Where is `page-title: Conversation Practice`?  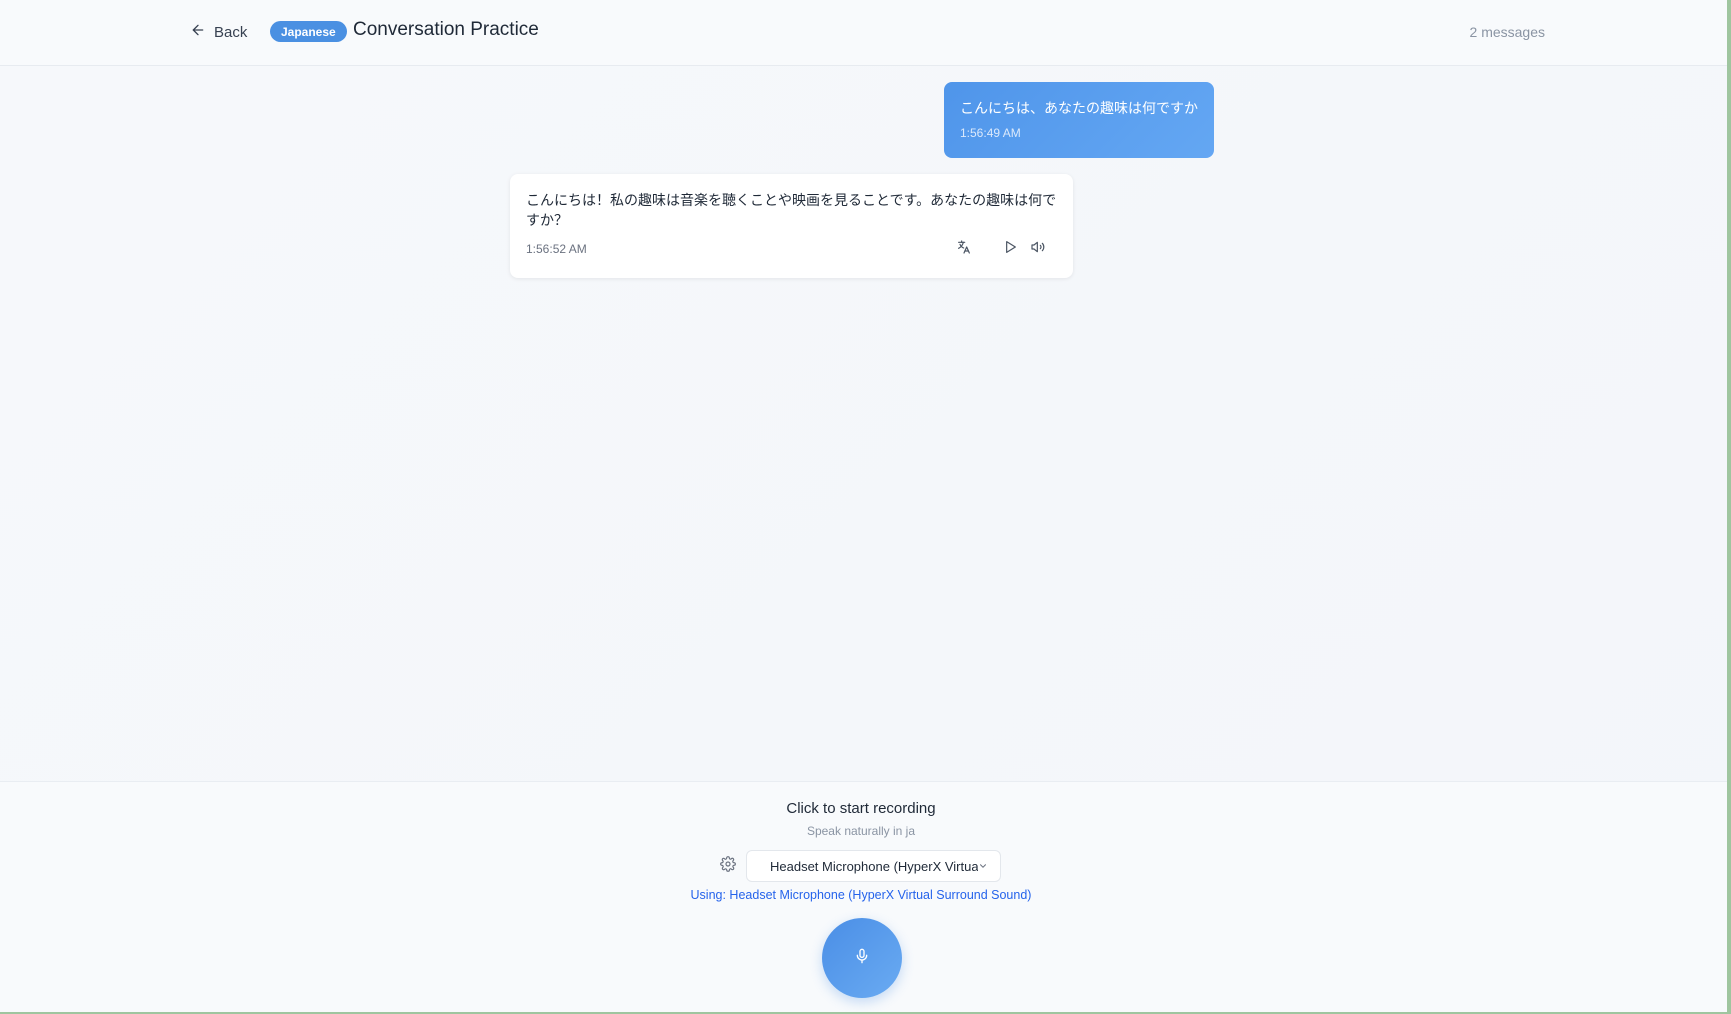 page-title: Conversation Practice is located at coordinates (446, 29).